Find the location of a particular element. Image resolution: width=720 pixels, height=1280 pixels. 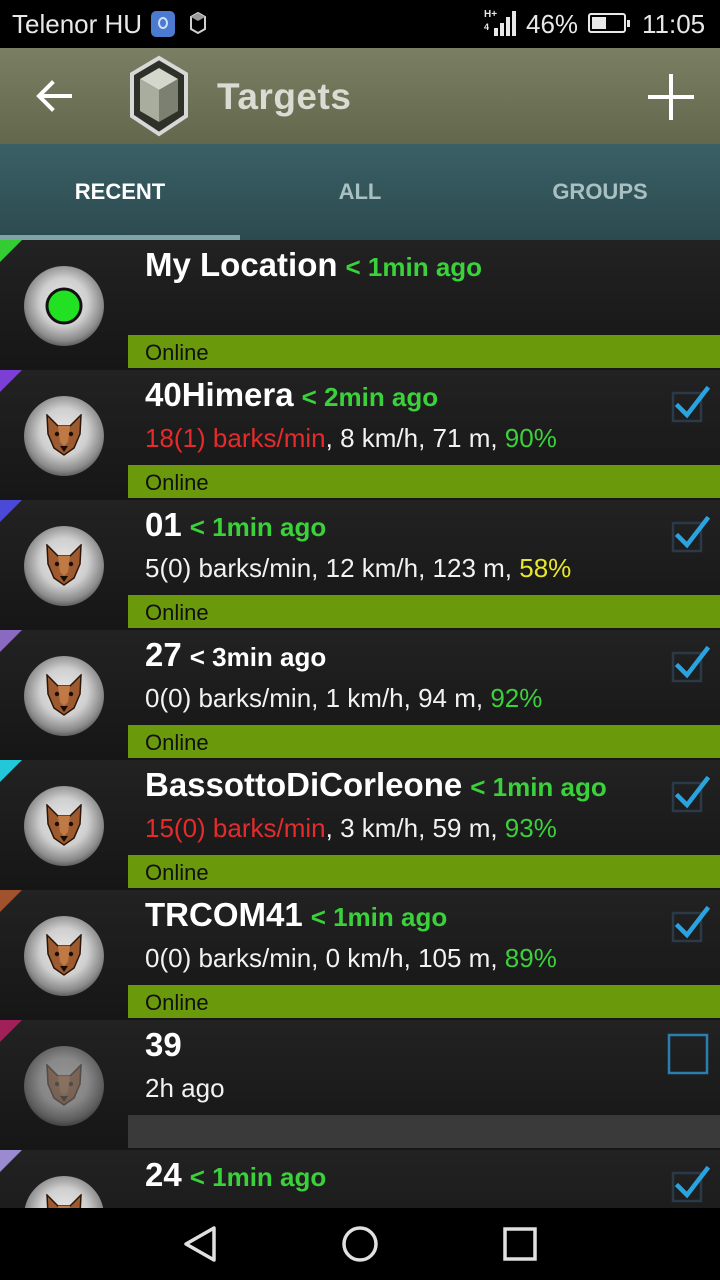

last-seen-time: < 3min ago is located at coordinates (258, 657).